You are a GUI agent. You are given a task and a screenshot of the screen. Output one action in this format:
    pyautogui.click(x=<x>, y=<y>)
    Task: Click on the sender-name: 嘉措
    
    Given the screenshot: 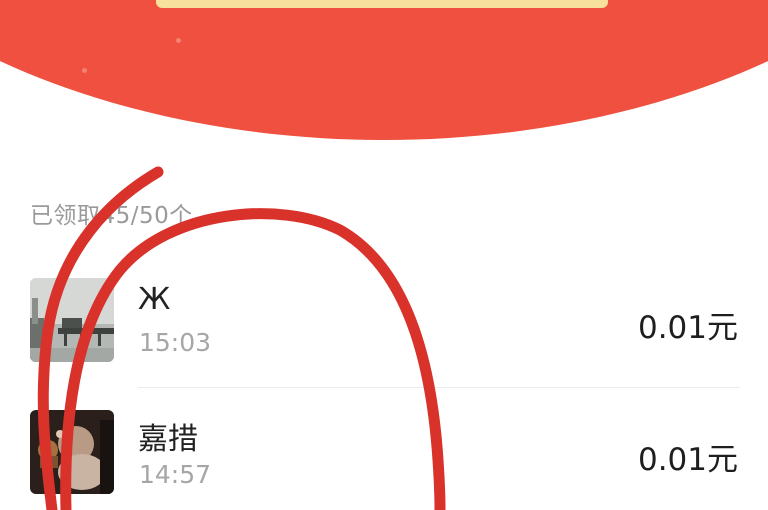 What is the action you would take?
    pyautogui.click(x=168, y=439)
    